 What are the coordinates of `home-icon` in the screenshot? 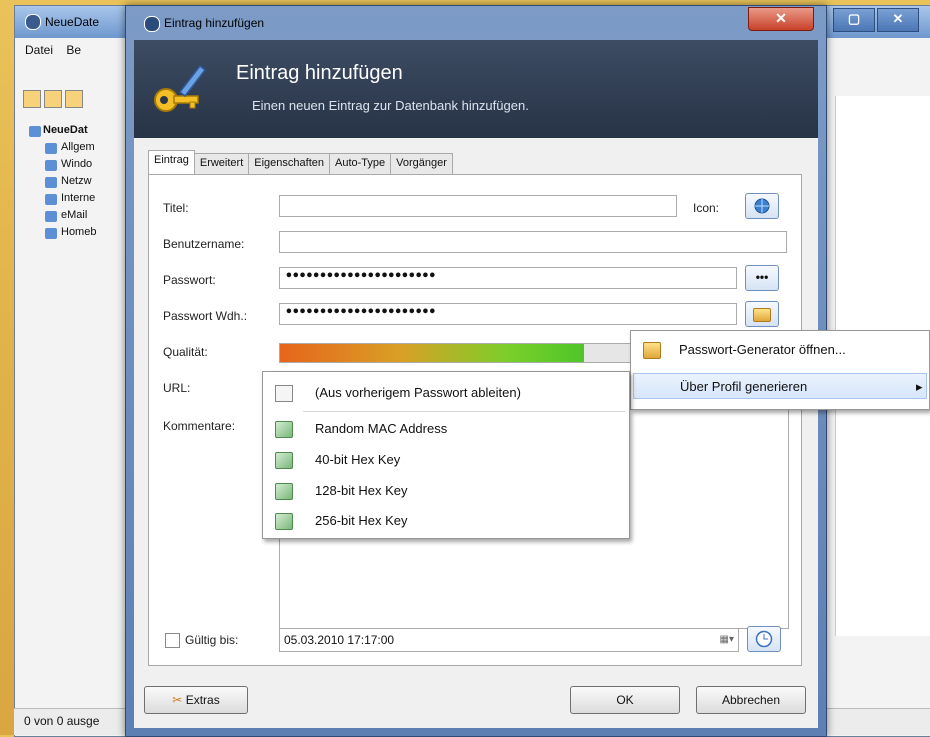 It's located at (51, 233).